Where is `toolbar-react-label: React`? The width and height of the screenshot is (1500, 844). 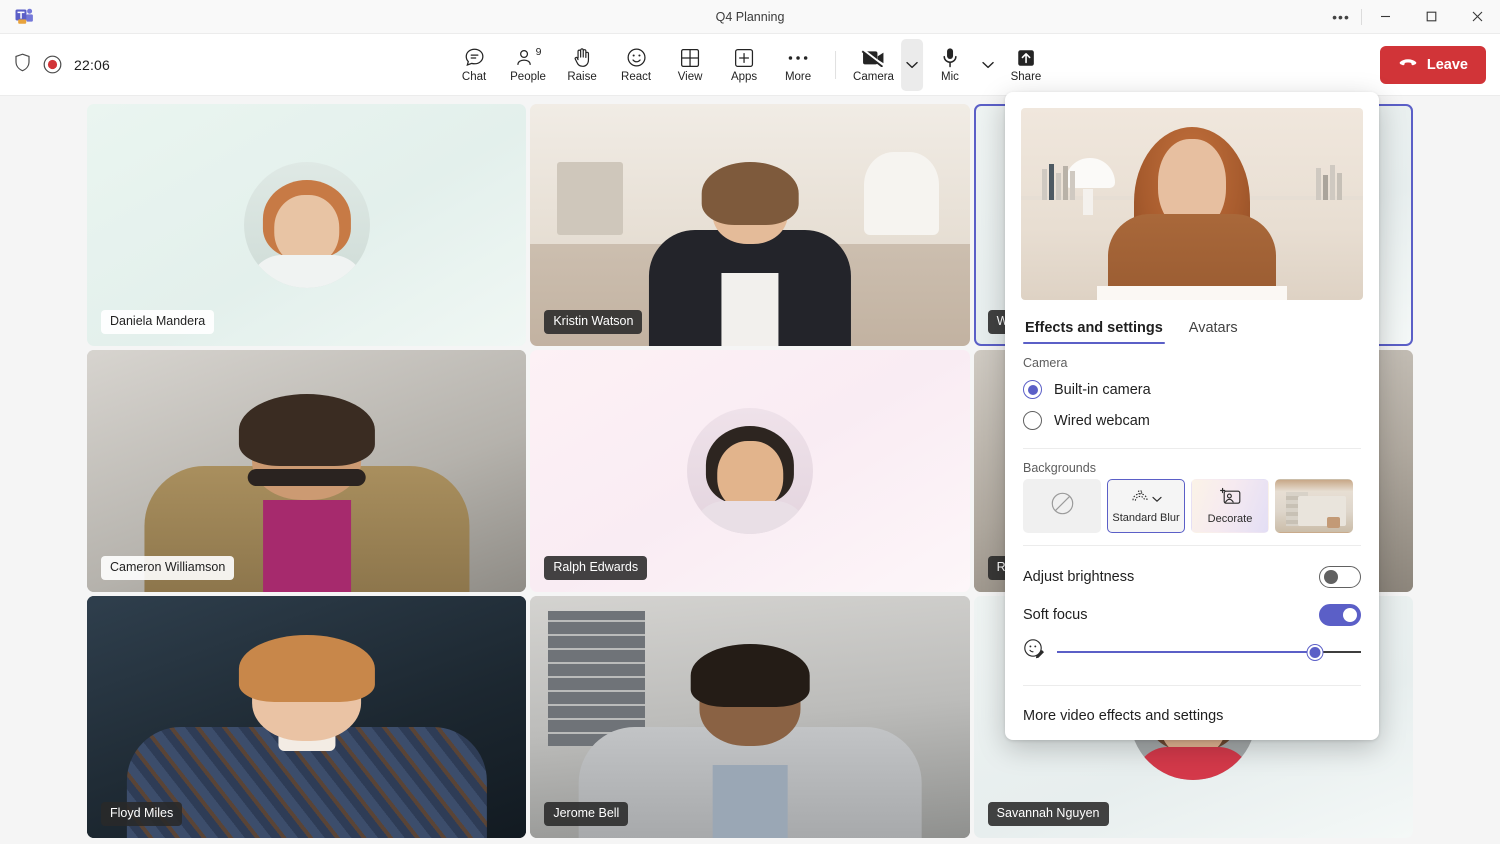 toolbar-react-label: React is located at coordinates (636, 76).